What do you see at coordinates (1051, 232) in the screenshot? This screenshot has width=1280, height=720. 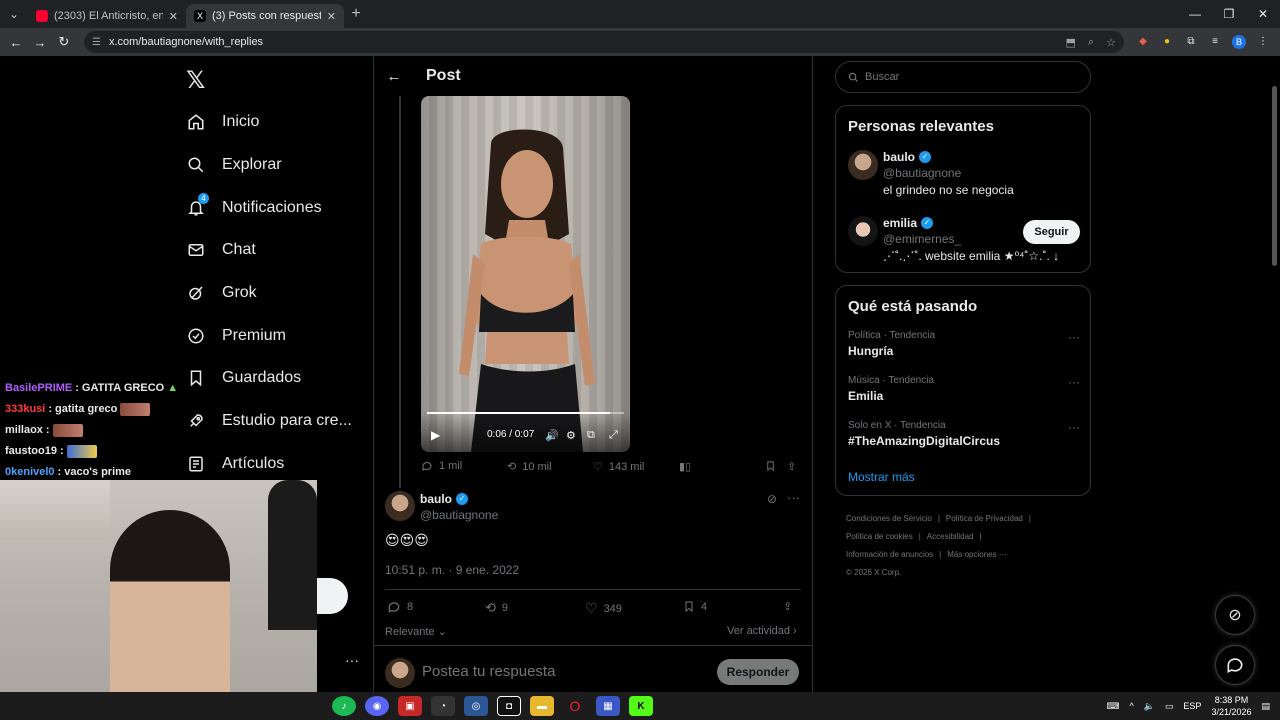 I see `follow-button: Seguir` at bounding box center [1051, 232].